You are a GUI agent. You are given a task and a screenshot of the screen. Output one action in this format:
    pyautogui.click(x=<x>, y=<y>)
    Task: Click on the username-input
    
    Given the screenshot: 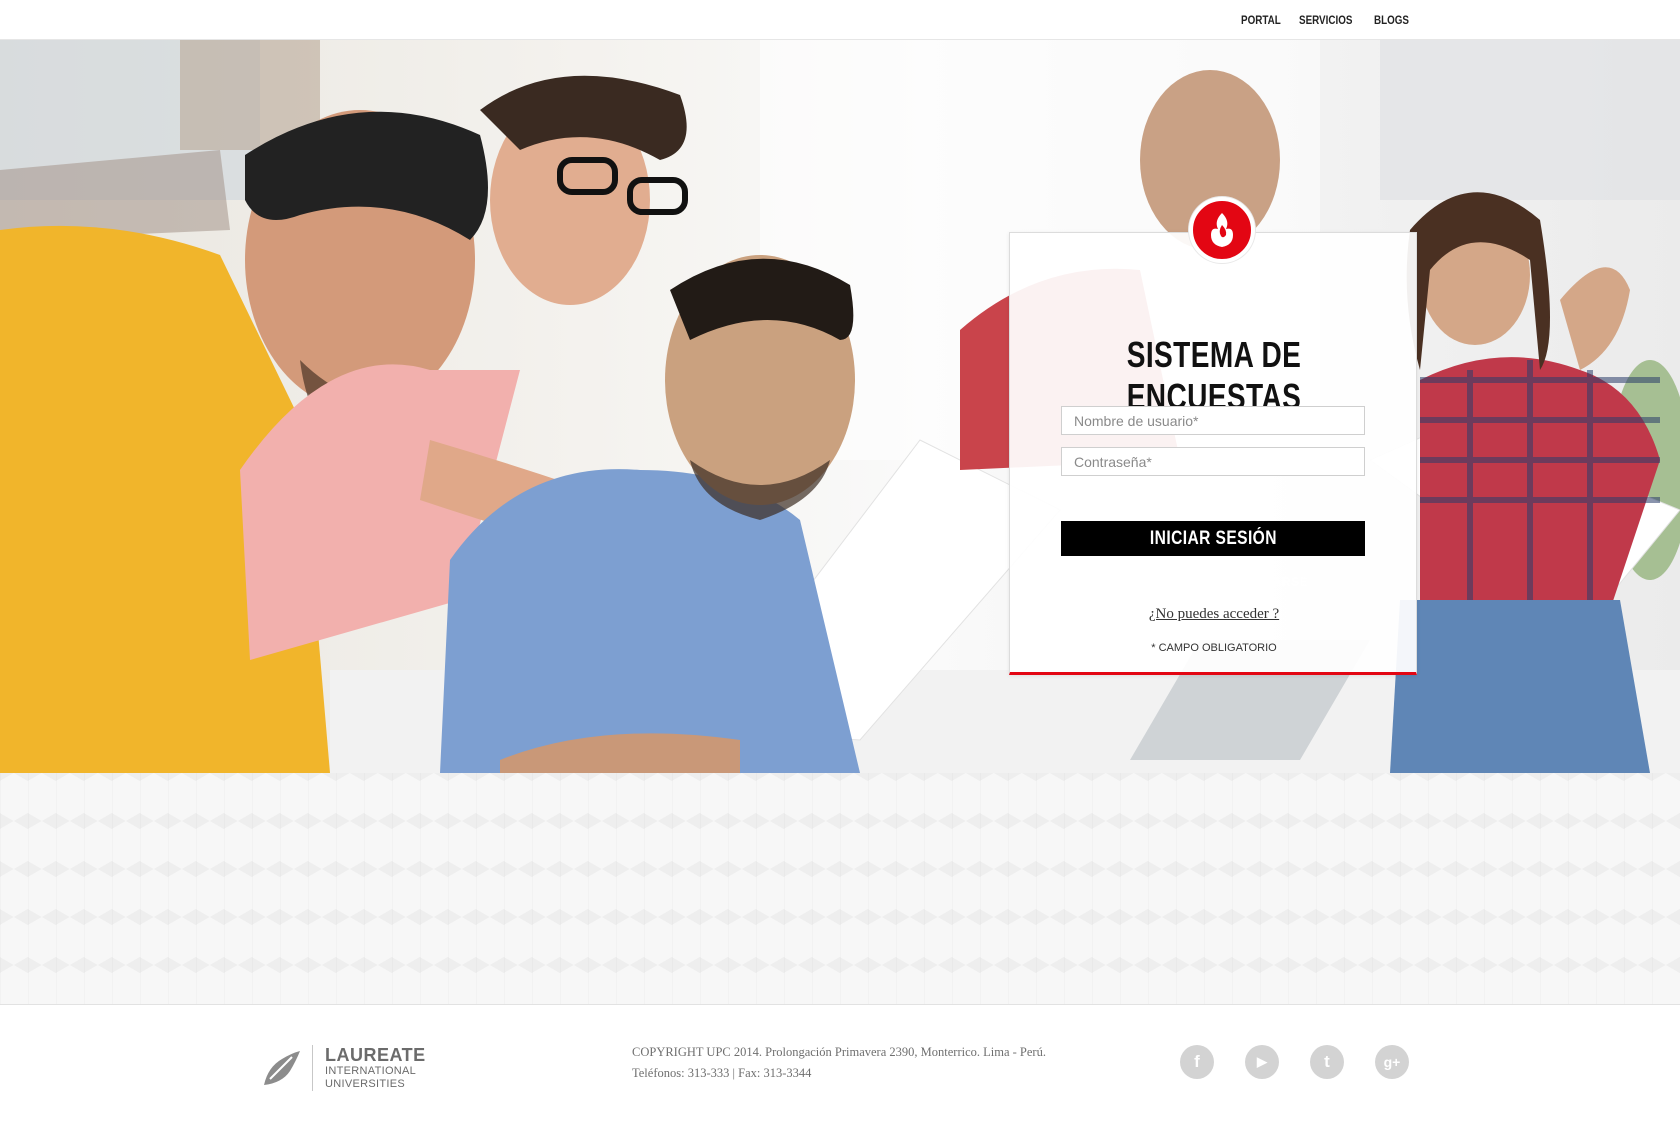 What is the action you would take?
    pyautogui.click(x=1213, y=420)
    